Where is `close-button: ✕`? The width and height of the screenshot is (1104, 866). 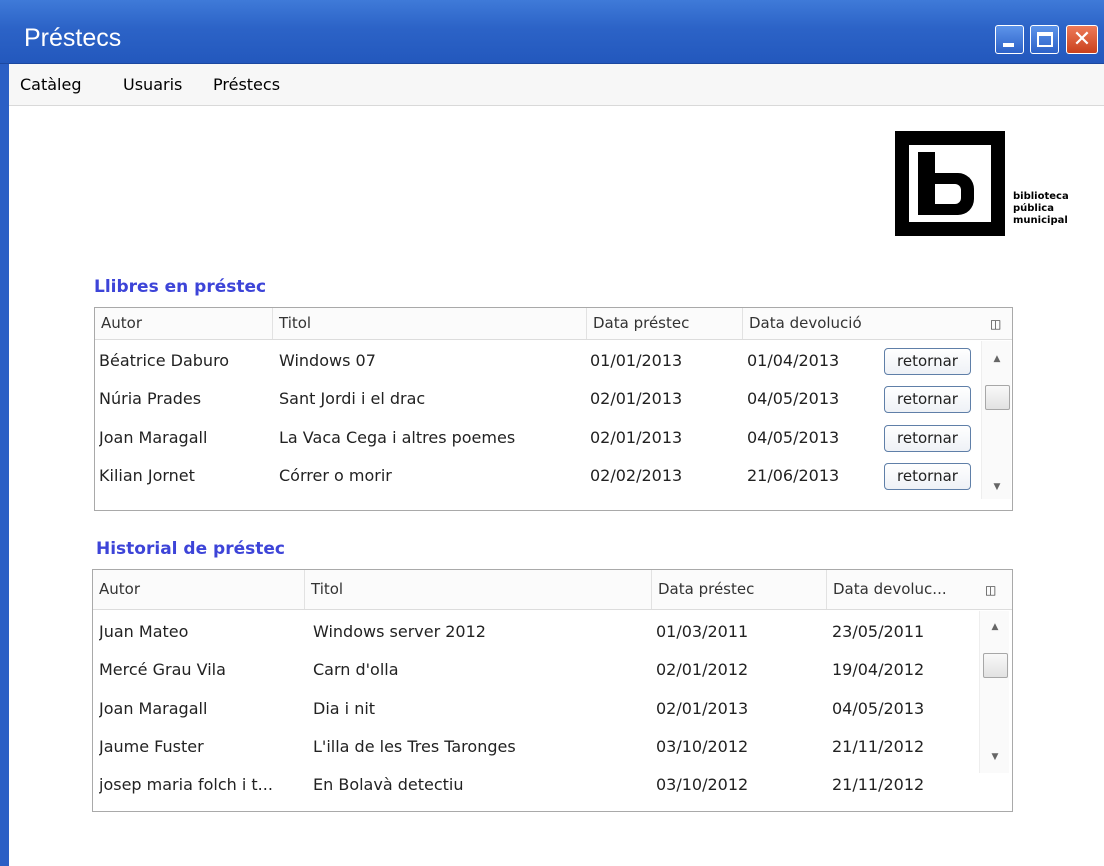
close-button: ✕ is located at coordinates (1082, 39).